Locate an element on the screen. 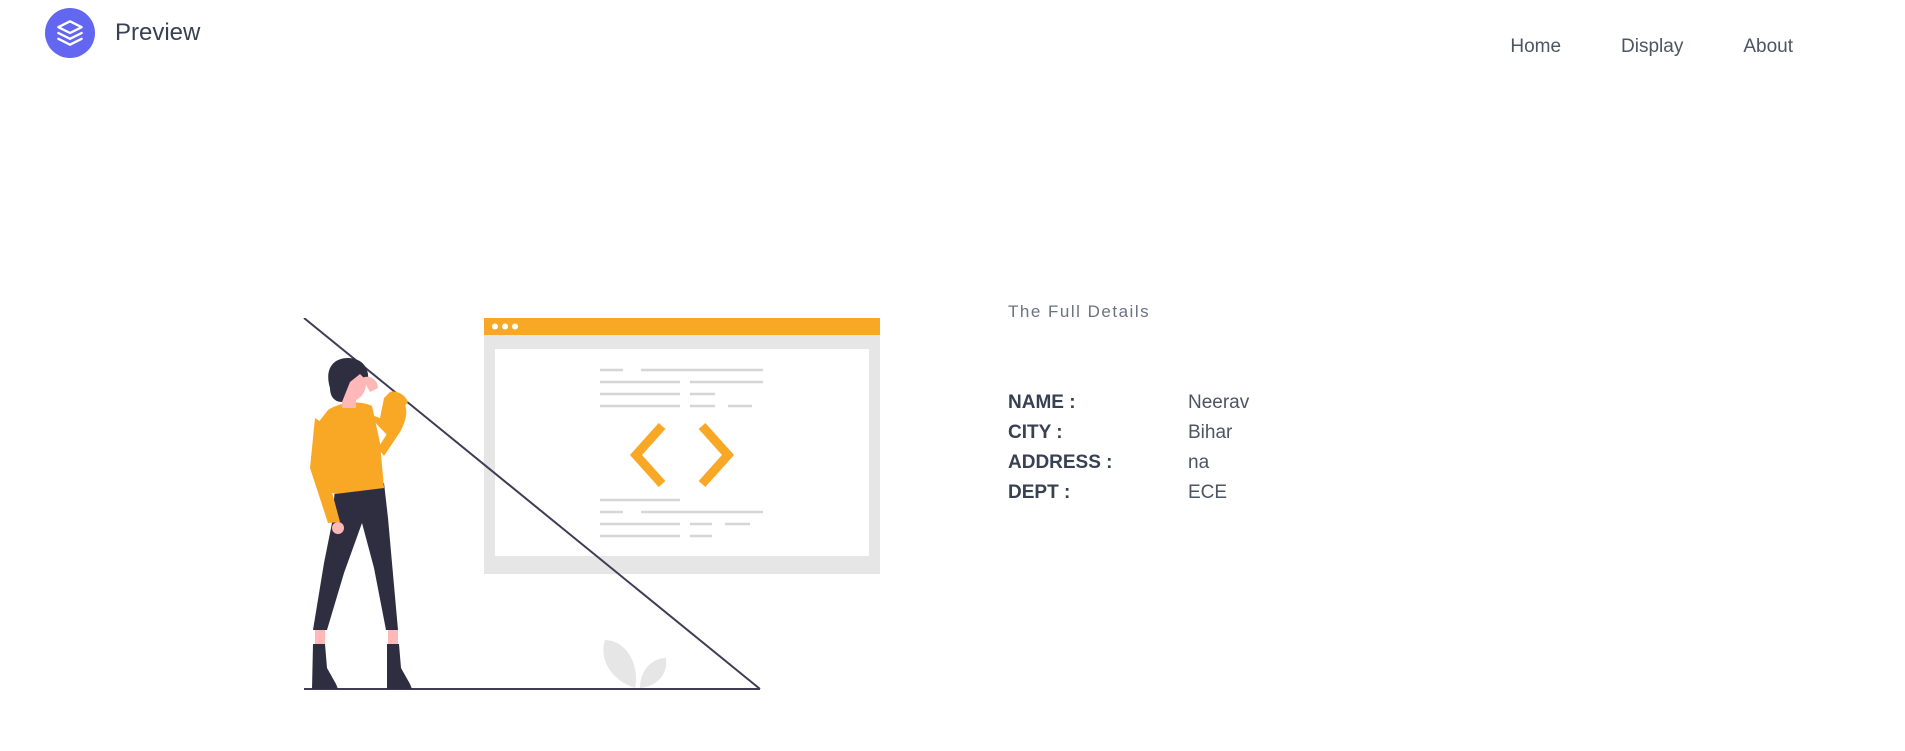  detail-value: ECE is located at coordinates (1208, 492).